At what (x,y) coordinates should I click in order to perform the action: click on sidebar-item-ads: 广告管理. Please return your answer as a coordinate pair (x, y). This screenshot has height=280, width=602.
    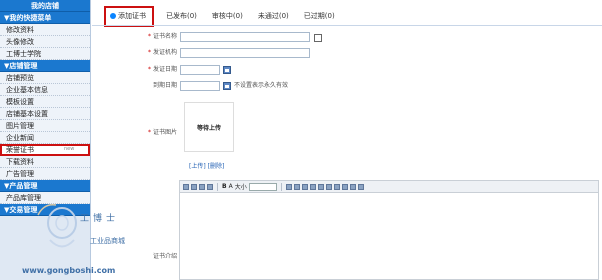
    Looking at the image, I should click on (45, 174).